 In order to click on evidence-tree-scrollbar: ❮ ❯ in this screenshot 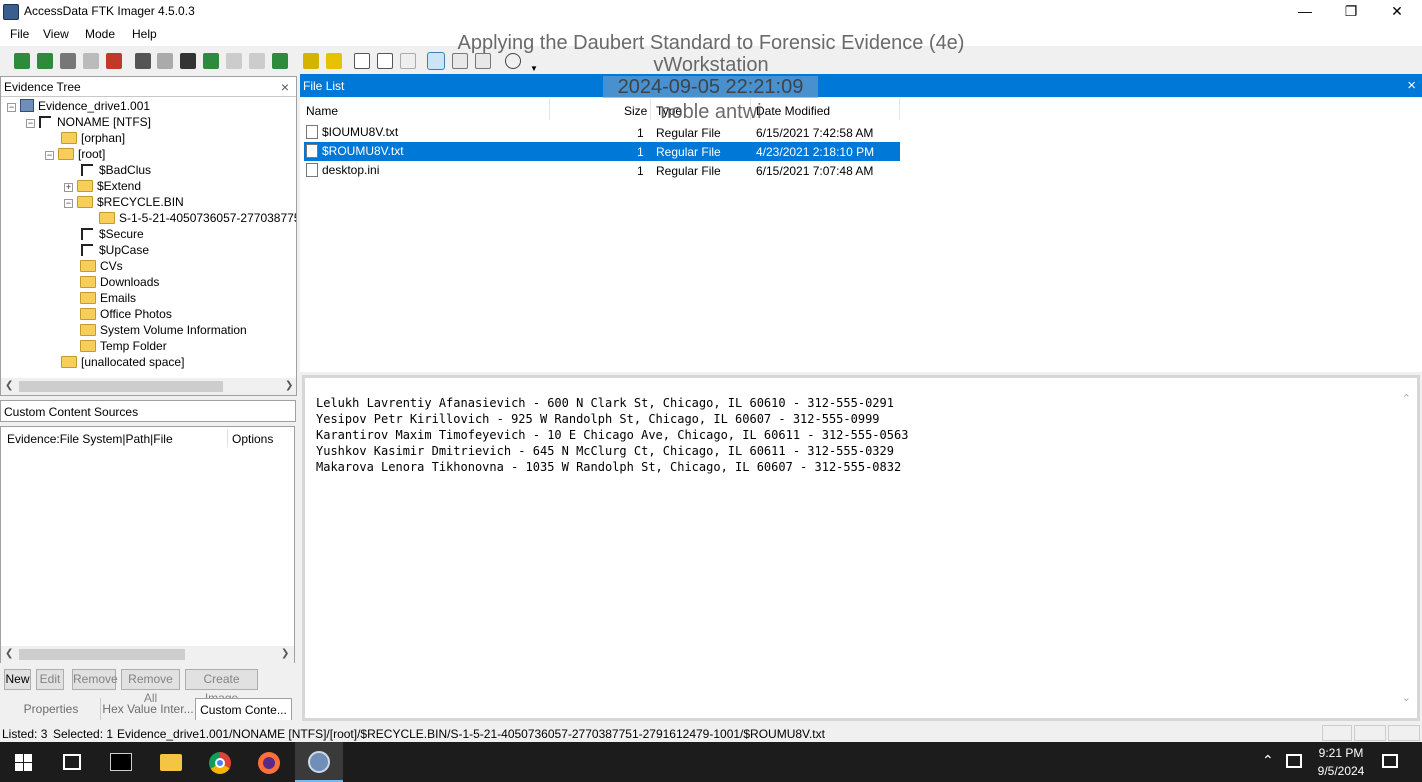, I will do `click(148, 386)`.